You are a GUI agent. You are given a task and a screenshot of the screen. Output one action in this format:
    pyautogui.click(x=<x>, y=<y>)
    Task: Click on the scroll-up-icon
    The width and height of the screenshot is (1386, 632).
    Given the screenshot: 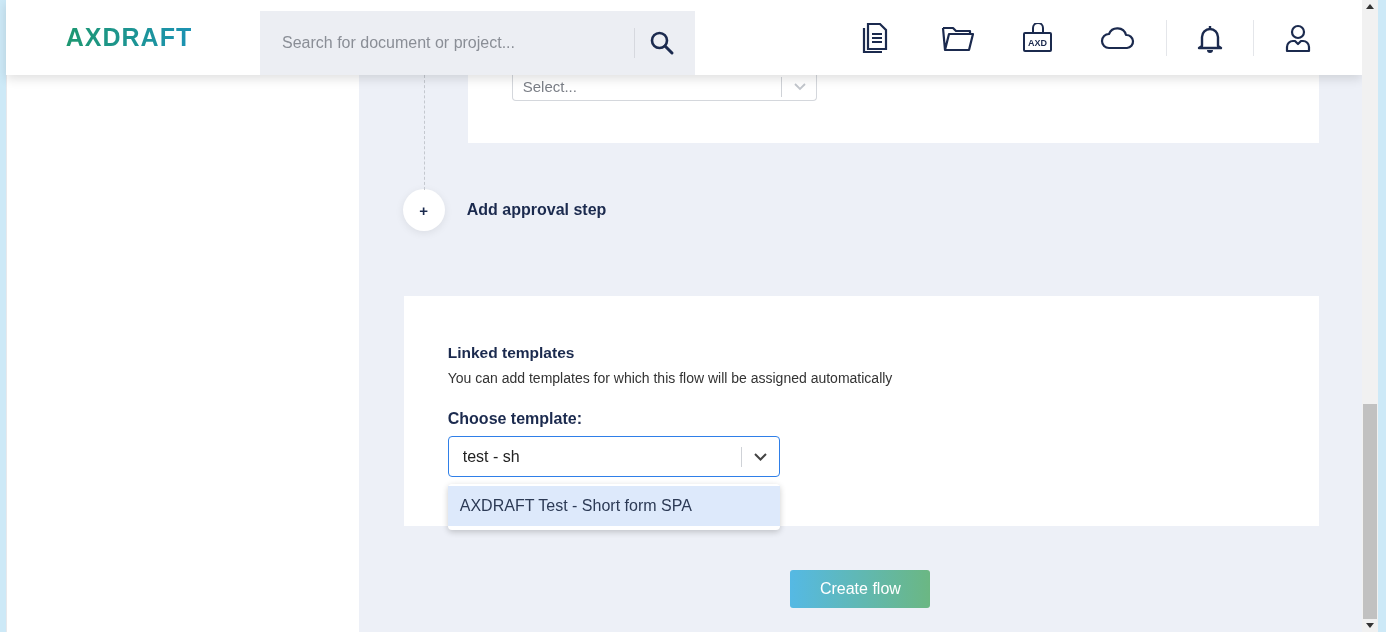 What is the action you would take?
    pyautogui.click(x=1370, y=6)
    